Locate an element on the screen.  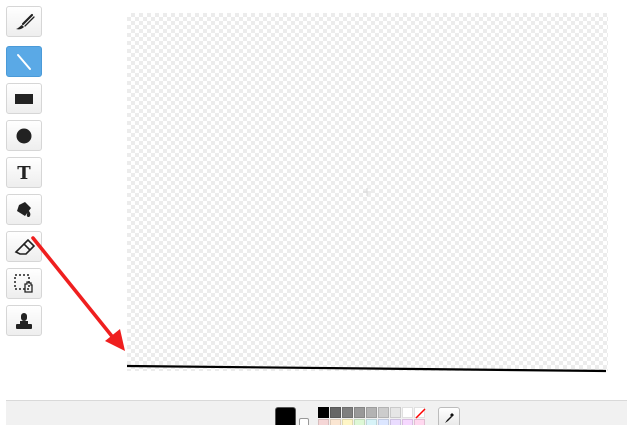
stamp-icon is located at coordinates (24, 320).